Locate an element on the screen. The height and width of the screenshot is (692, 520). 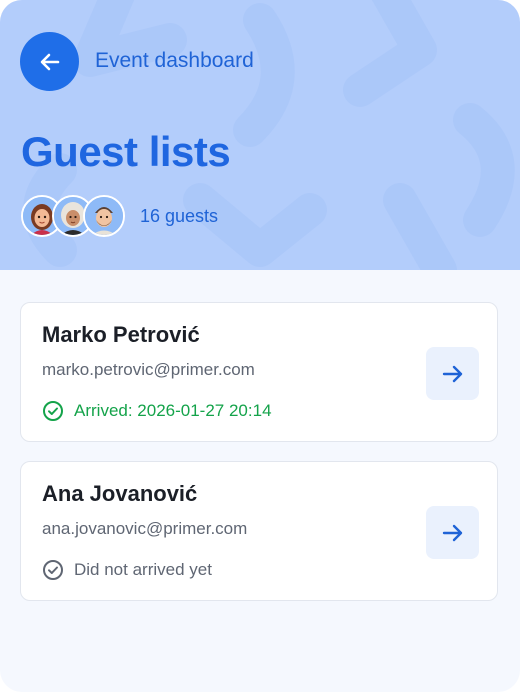
avatar is located at coordinates (104, 216).